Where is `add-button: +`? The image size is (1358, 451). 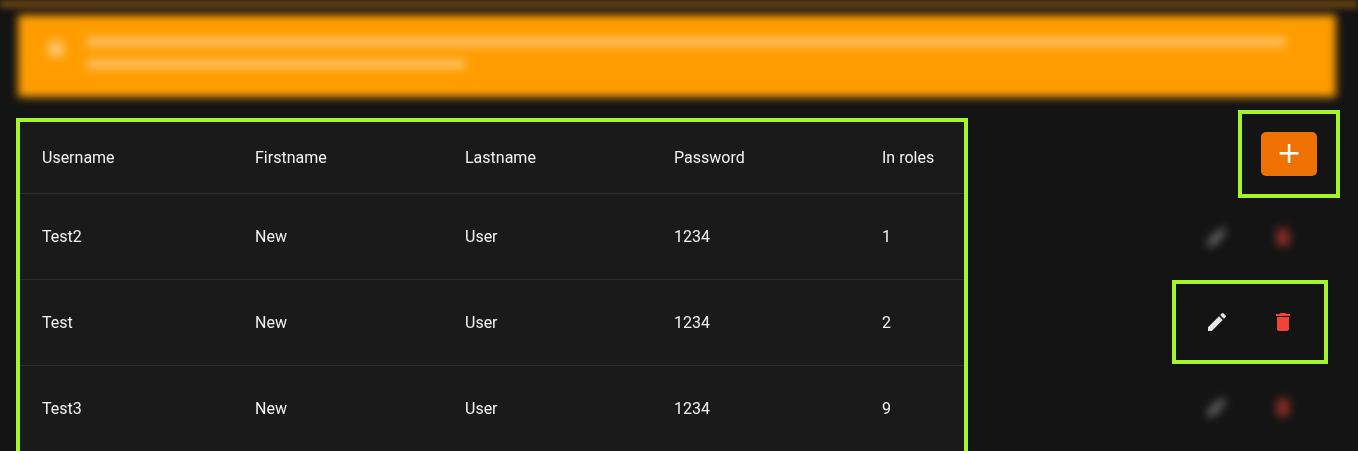
add-button: + is located at coordinates (1289, 154).